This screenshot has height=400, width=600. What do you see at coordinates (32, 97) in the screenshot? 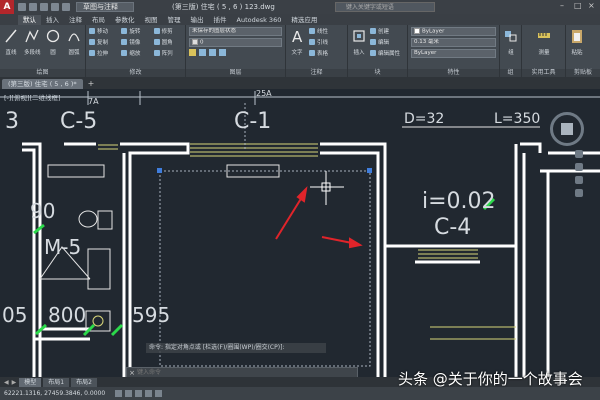
I see `viewport-controls-label: [-][俯视][二维线框]` at bounding box center [32, 97].